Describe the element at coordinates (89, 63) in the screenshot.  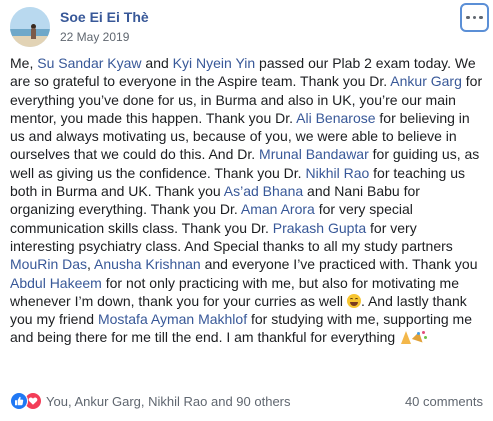
I see `mention-link: Su Sandar Kyaw` at that location.